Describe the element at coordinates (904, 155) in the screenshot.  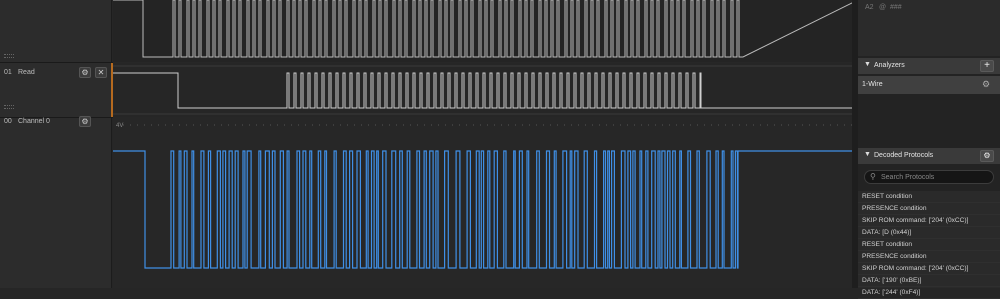
I see `decoded-protocols-title: Decoded Protocols` at that location.